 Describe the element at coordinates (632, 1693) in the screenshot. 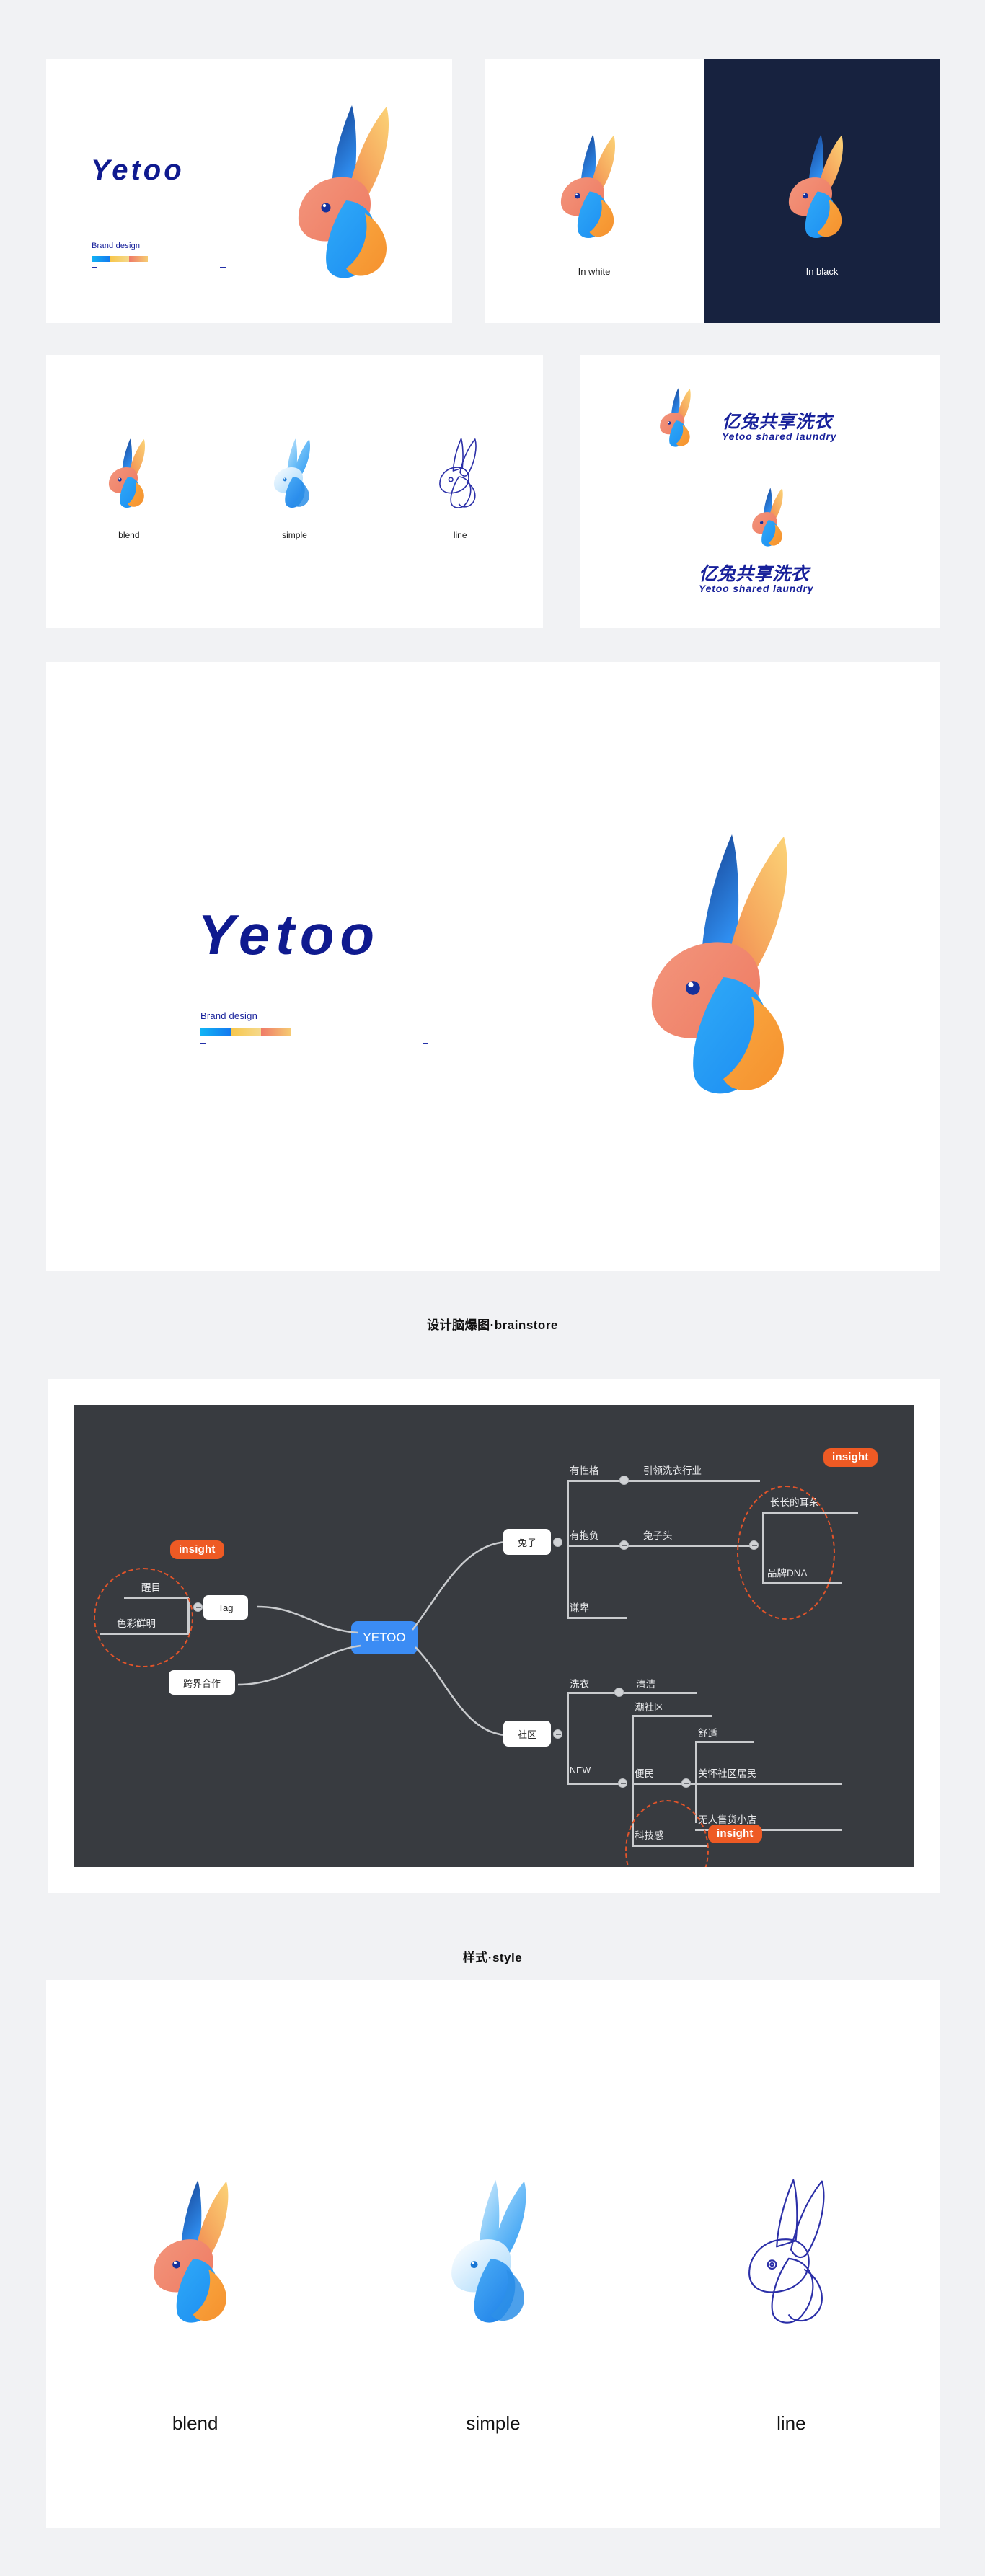

I see `mindmap-line-qingjie` at that location.